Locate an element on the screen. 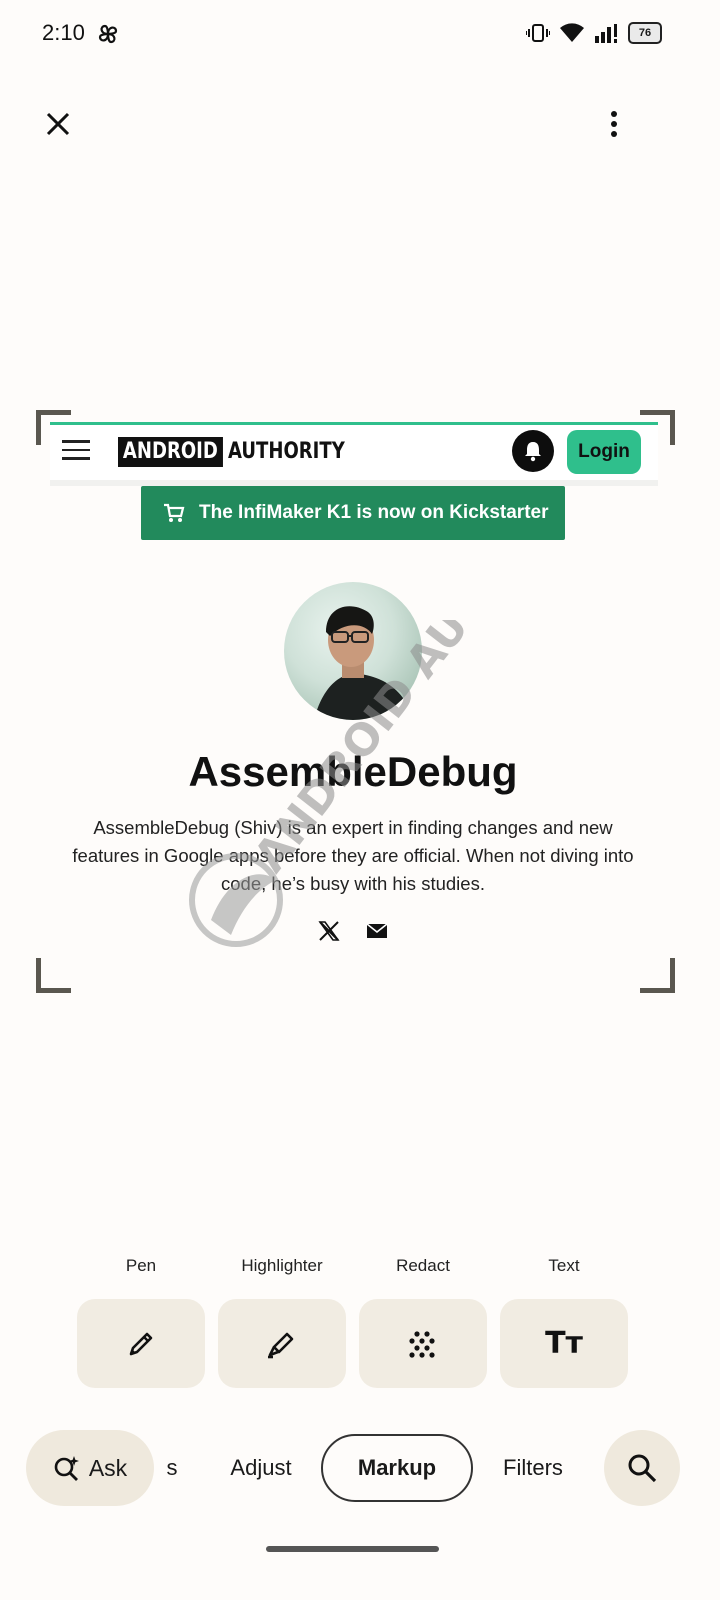 The width and height of the screenshot is (720, 1600). tab-filters: Filters is located at coordinates (533, 1468).